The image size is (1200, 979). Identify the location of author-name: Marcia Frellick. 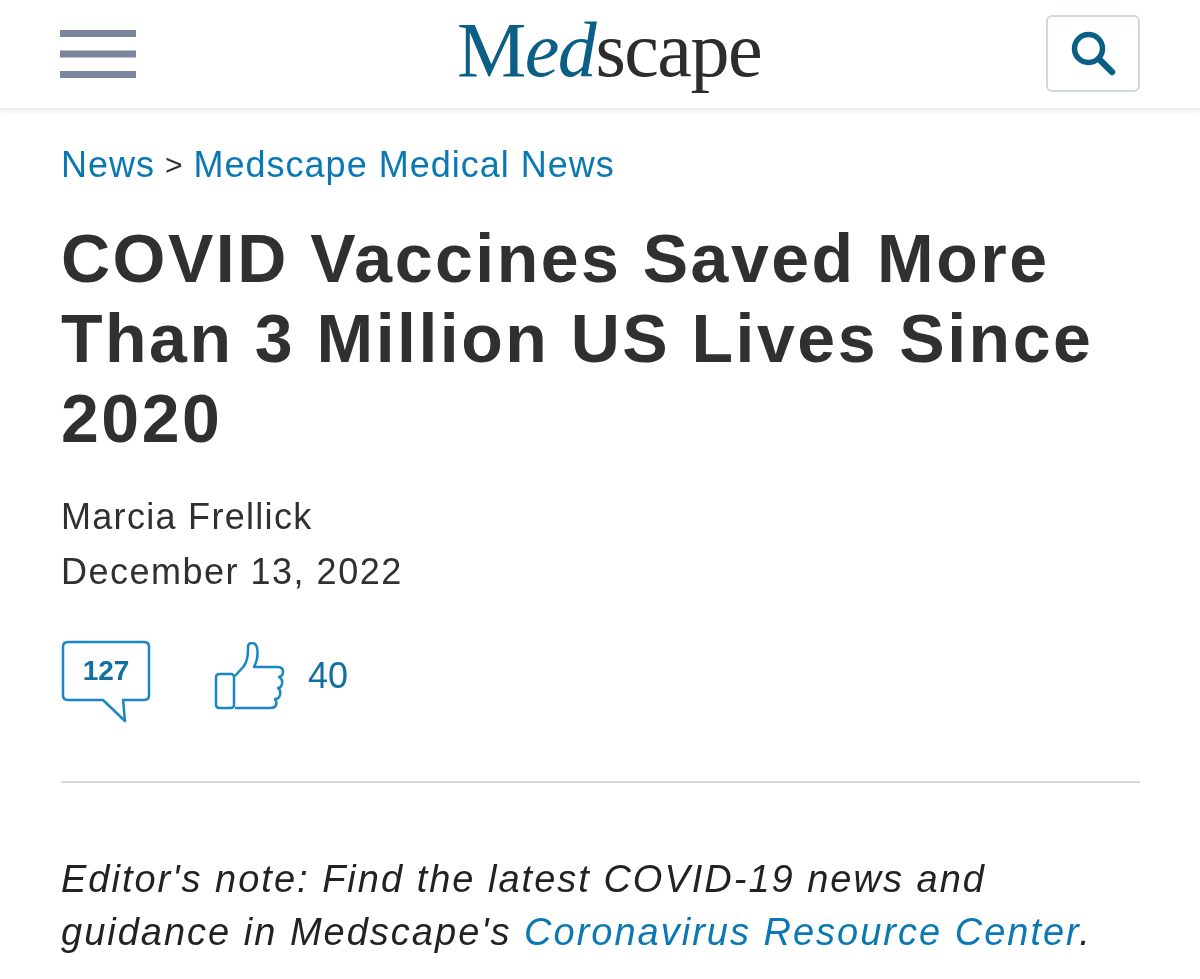
(187, 517).